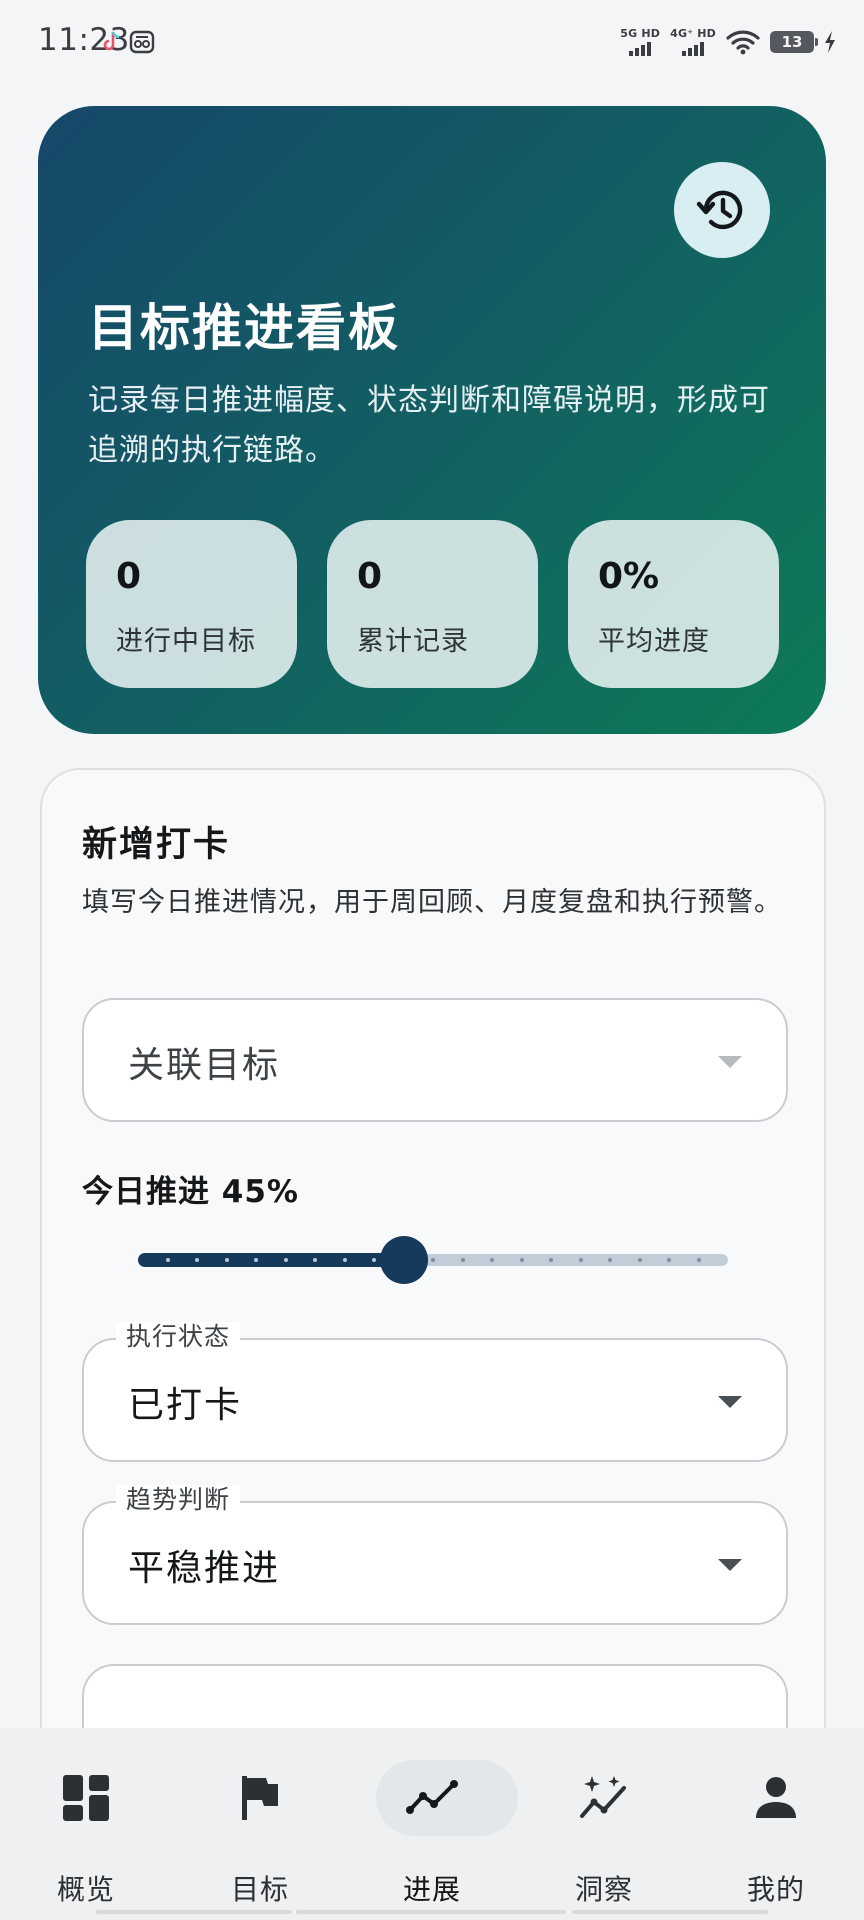 The image size is (864, 1920). Describe the element at coordinates (435, 1555) in the screenshot. I see `trend-select: 趋势判断 平稳推进` at that location.